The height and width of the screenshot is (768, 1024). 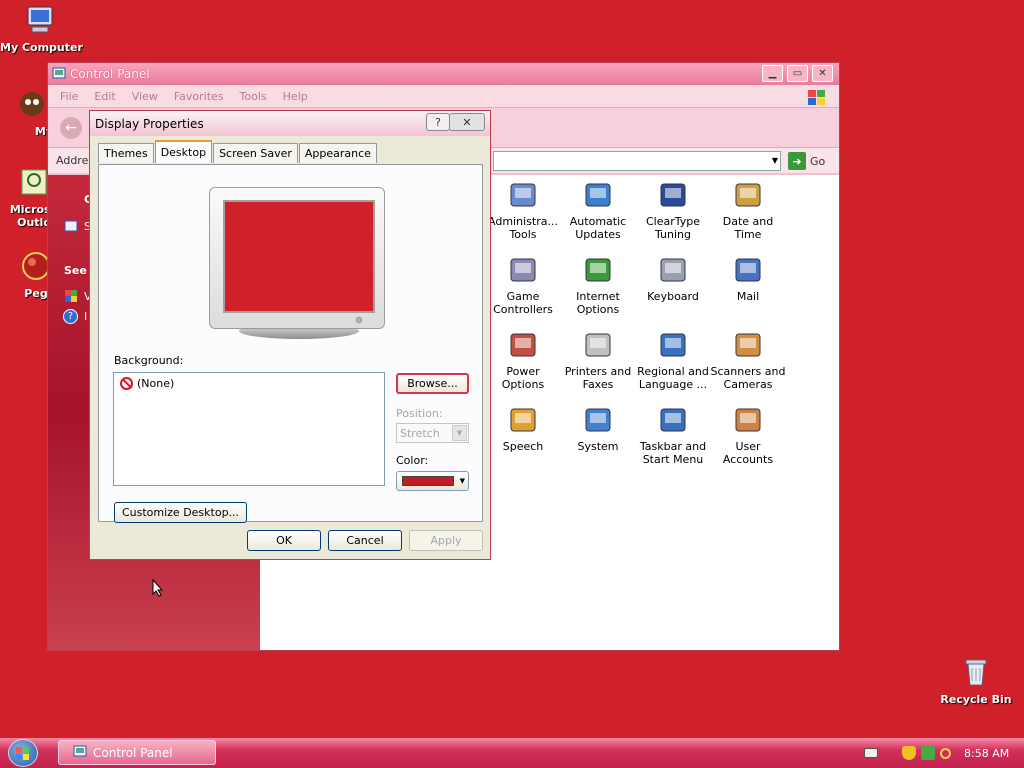 I want to click on menu-help: Help, so click(x=295, y=96).